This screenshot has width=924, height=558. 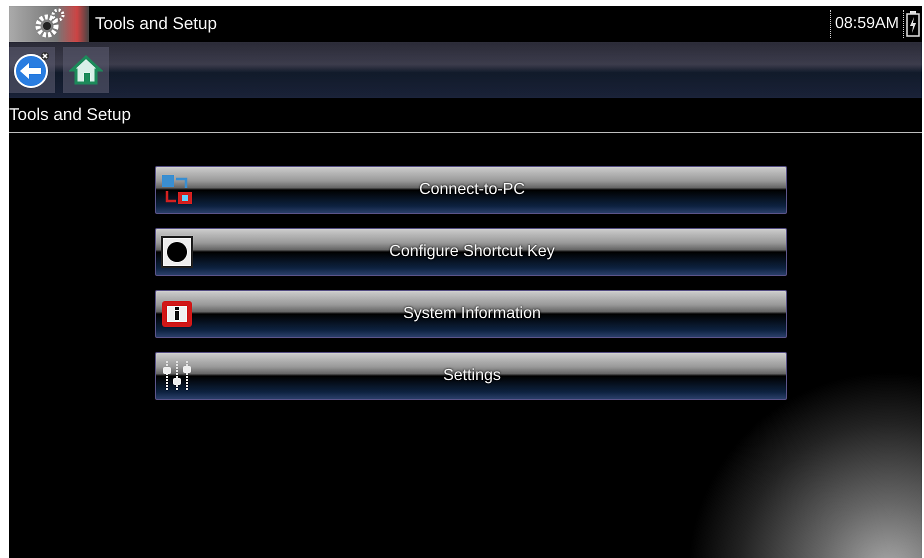 I want to click on page-title: Tools and Setup, so click(x=70, y=115).